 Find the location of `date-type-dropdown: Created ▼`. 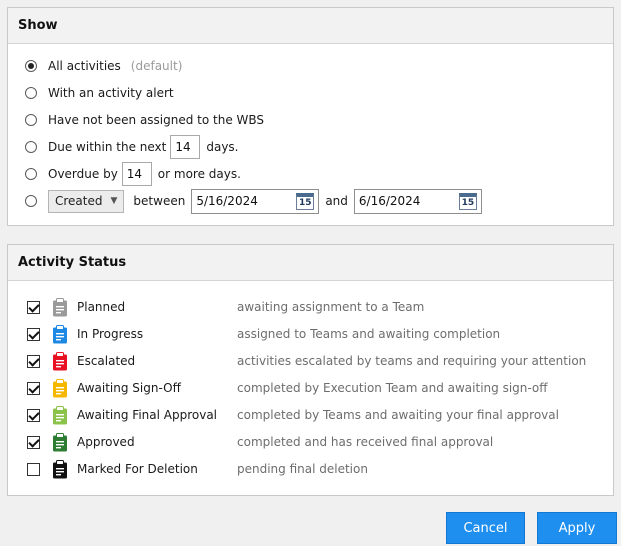

date-type-dropdown: Created ▼ is located at coordinates (86, 201).